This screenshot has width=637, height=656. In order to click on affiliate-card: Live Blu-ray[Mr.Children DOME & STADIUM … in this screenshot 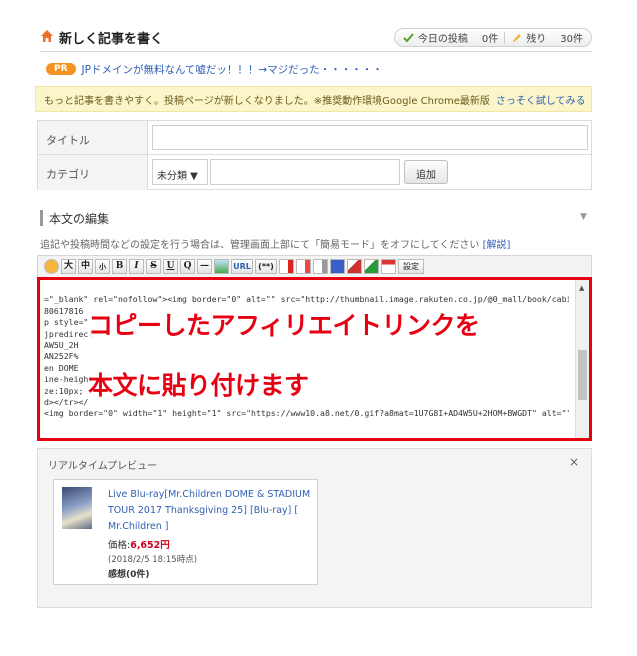, I will do `click(185, 532)`.